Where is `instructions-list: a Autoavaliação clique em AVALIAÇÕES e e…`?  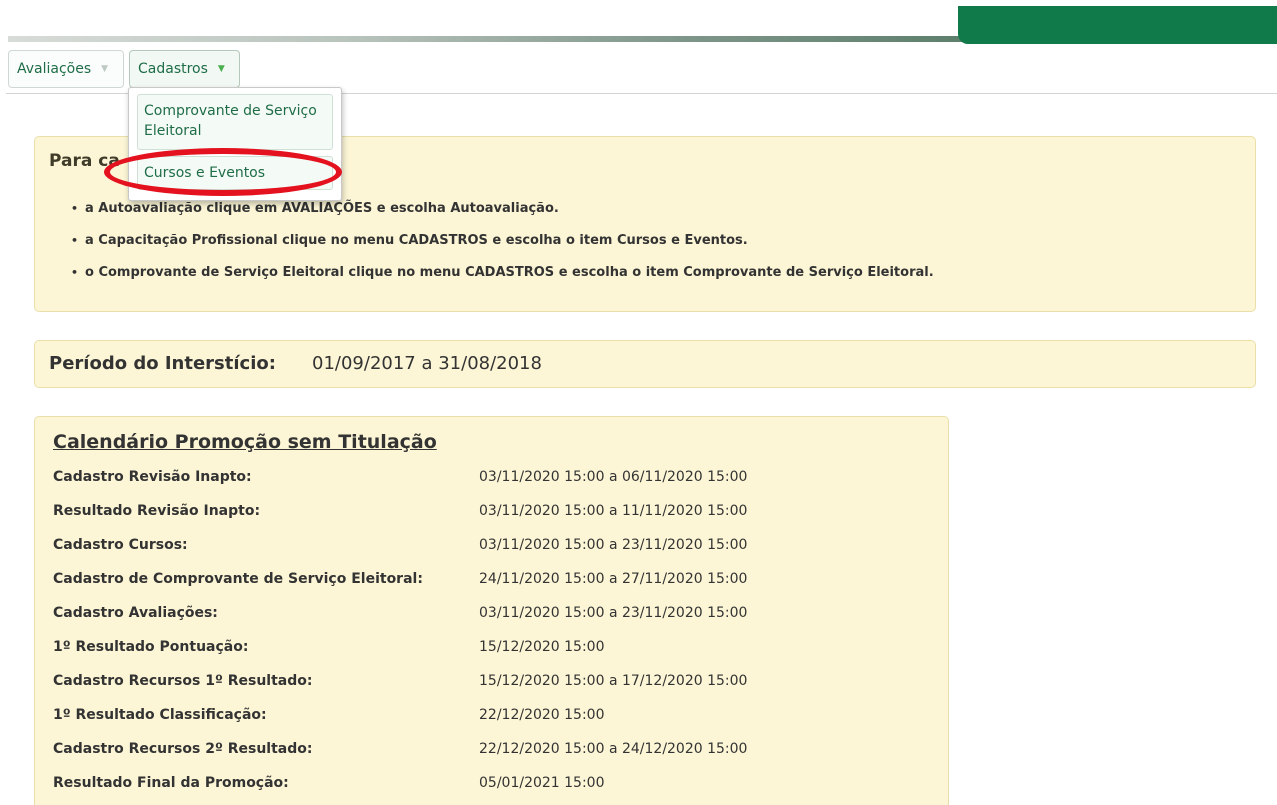 instructions-list: a Autoavaliação clique em AVALIAÇÕES e e… is located at coordinates (502, 247).